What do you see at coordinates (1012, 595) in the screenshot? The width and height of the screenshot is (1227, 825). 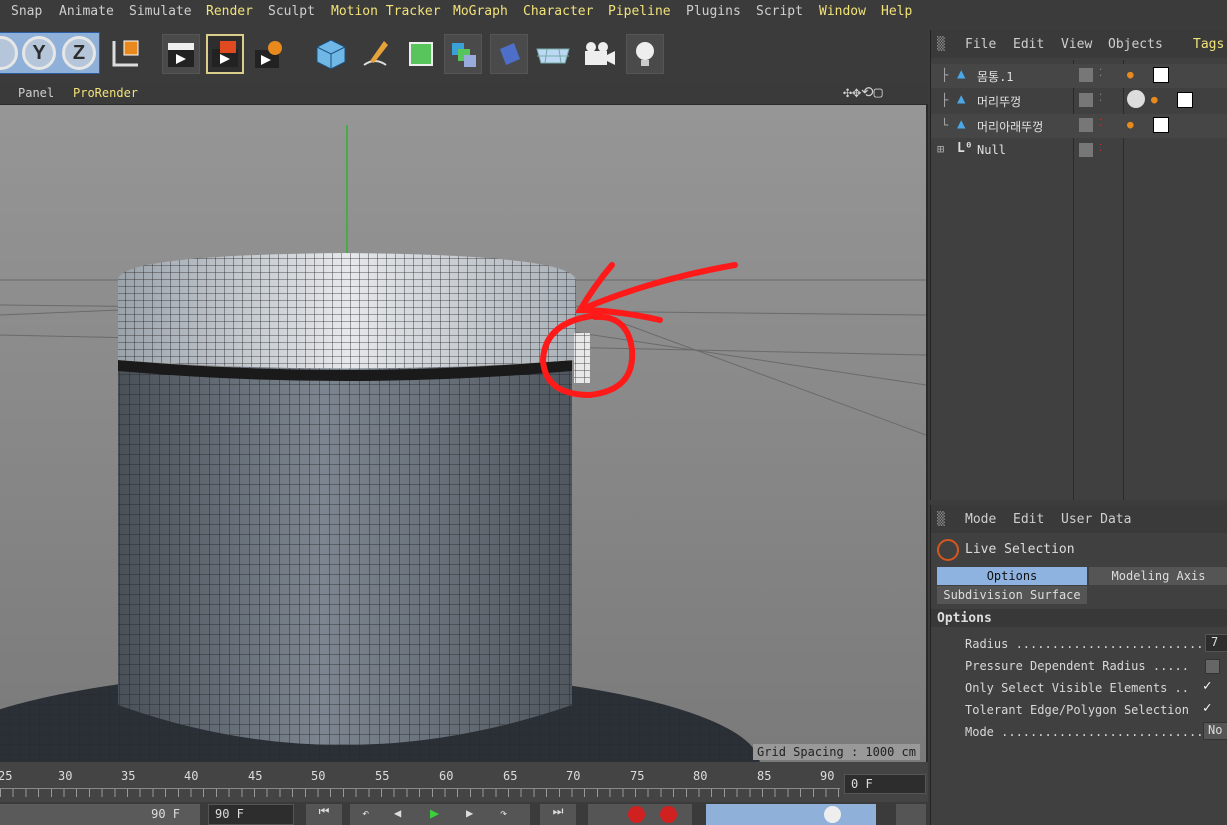 I see `tab-subdivision-surface: Subdivision Surface` at bounding box center [1012, 595].